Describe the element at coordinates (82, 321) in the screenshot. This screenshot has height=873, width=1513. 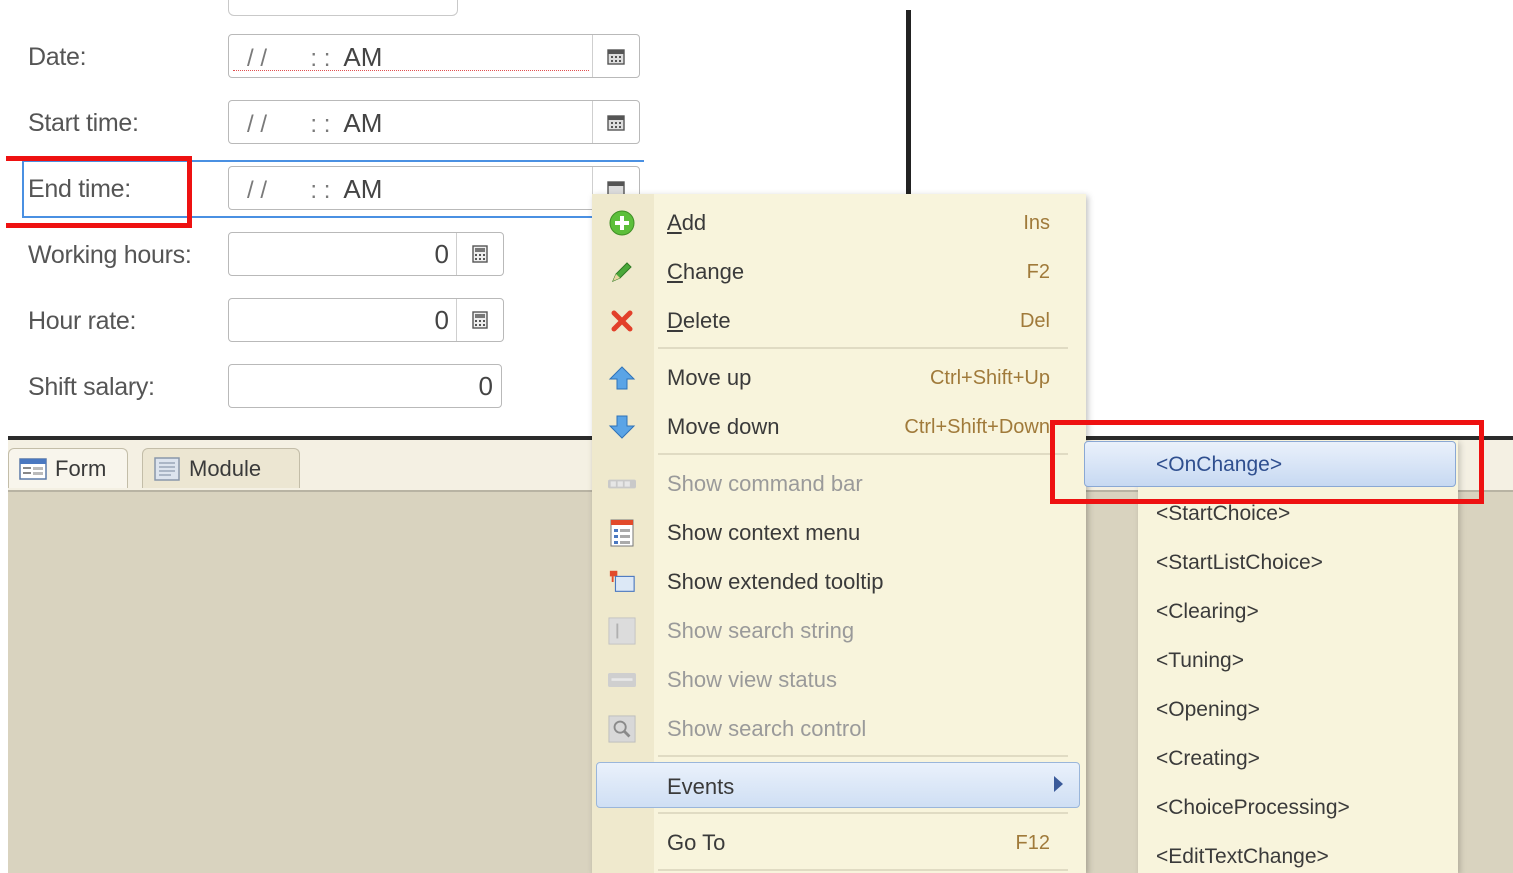
I see `hour-rate-label: Hour rate:` at that location.